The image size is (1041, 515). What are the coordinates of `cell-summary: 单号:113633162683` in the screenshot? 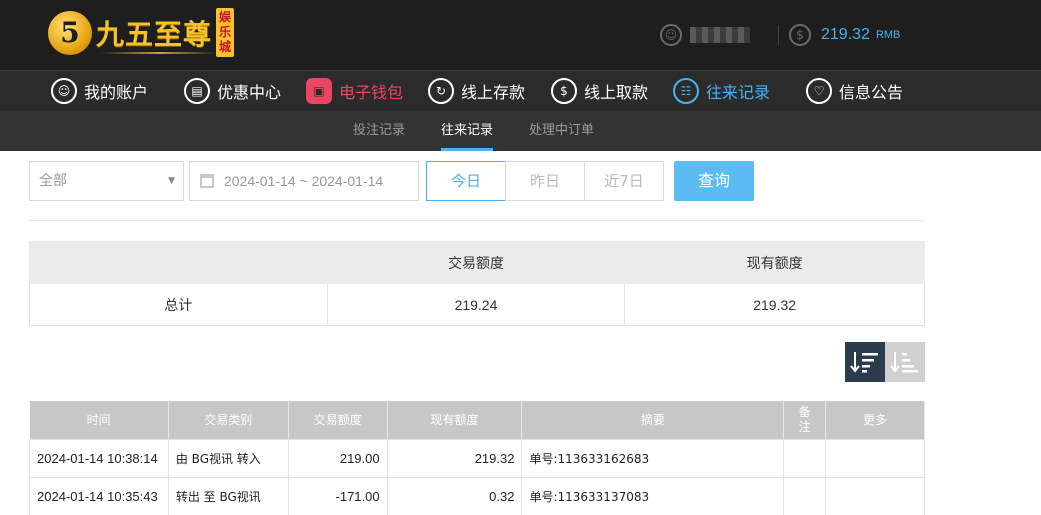 It's located at (653, 458).